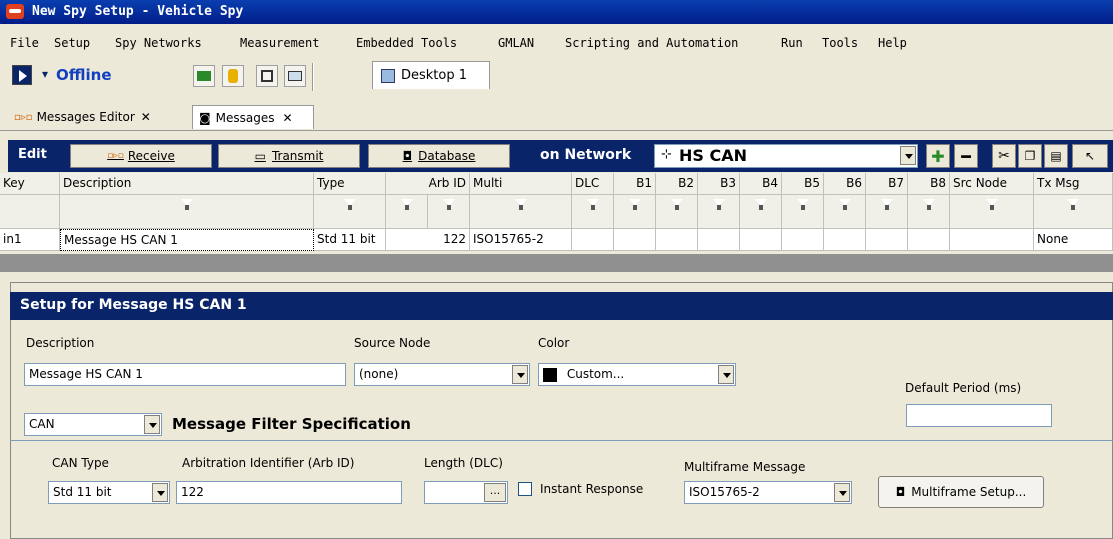 The width and height of the screenshot is (1113, 539). Describe the element at coordinates (442, 374) in the screenshot. I see `source-node-select: (none)` at that location.